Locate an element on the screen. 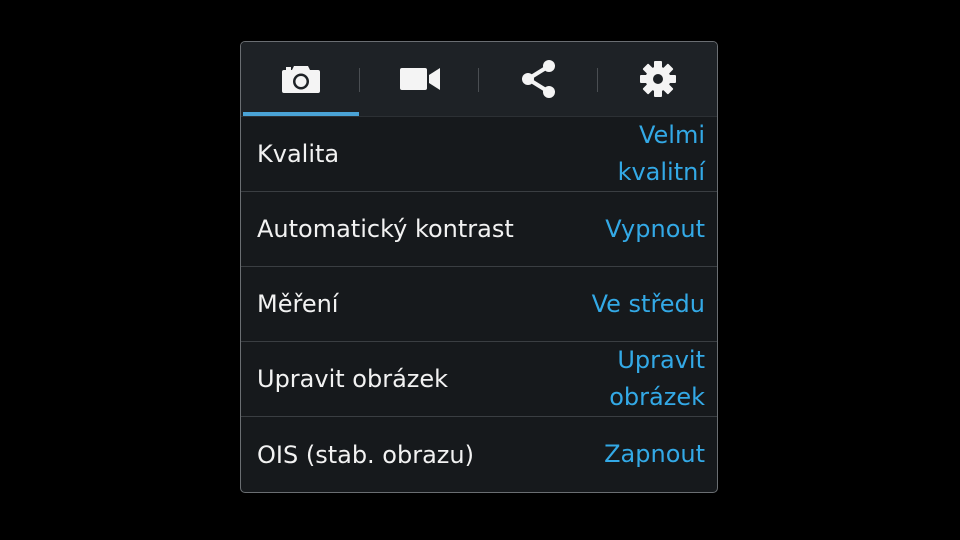  setting-auto-contrast: Automatický kontrast Vypnout is located at coordinates (479, 229).